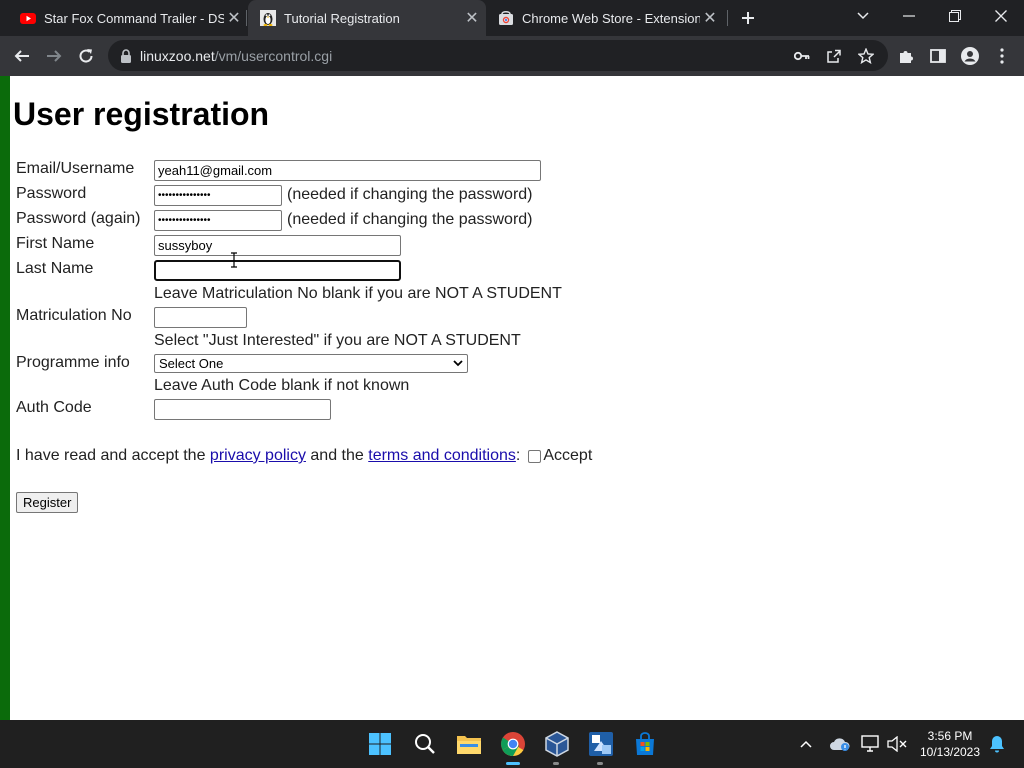 Image resolution: width=1024 pixels, height=768 pixels. What do you see at coordinates (200, 317) in the screenshot?
I see `matric-field` at bounding box center [200, 317].